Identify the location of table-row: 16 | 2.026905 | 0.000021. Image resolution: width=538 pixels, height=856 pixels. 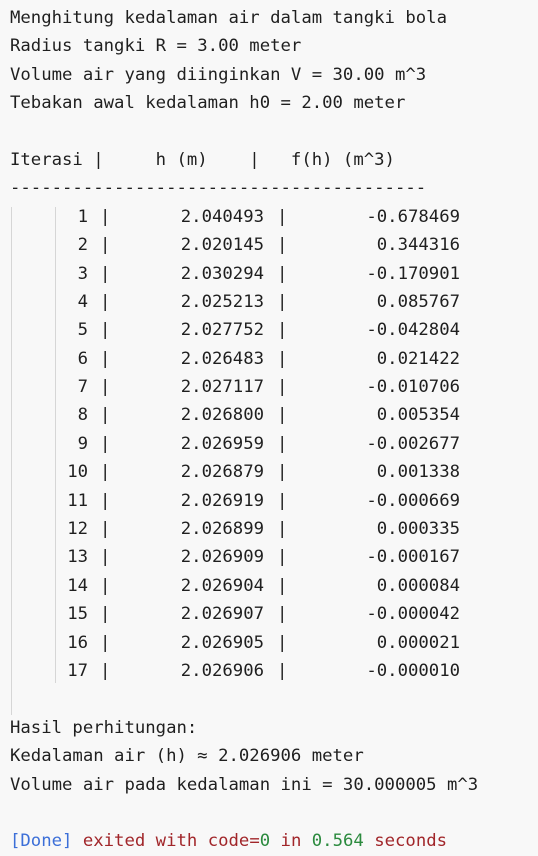
(272, 643).